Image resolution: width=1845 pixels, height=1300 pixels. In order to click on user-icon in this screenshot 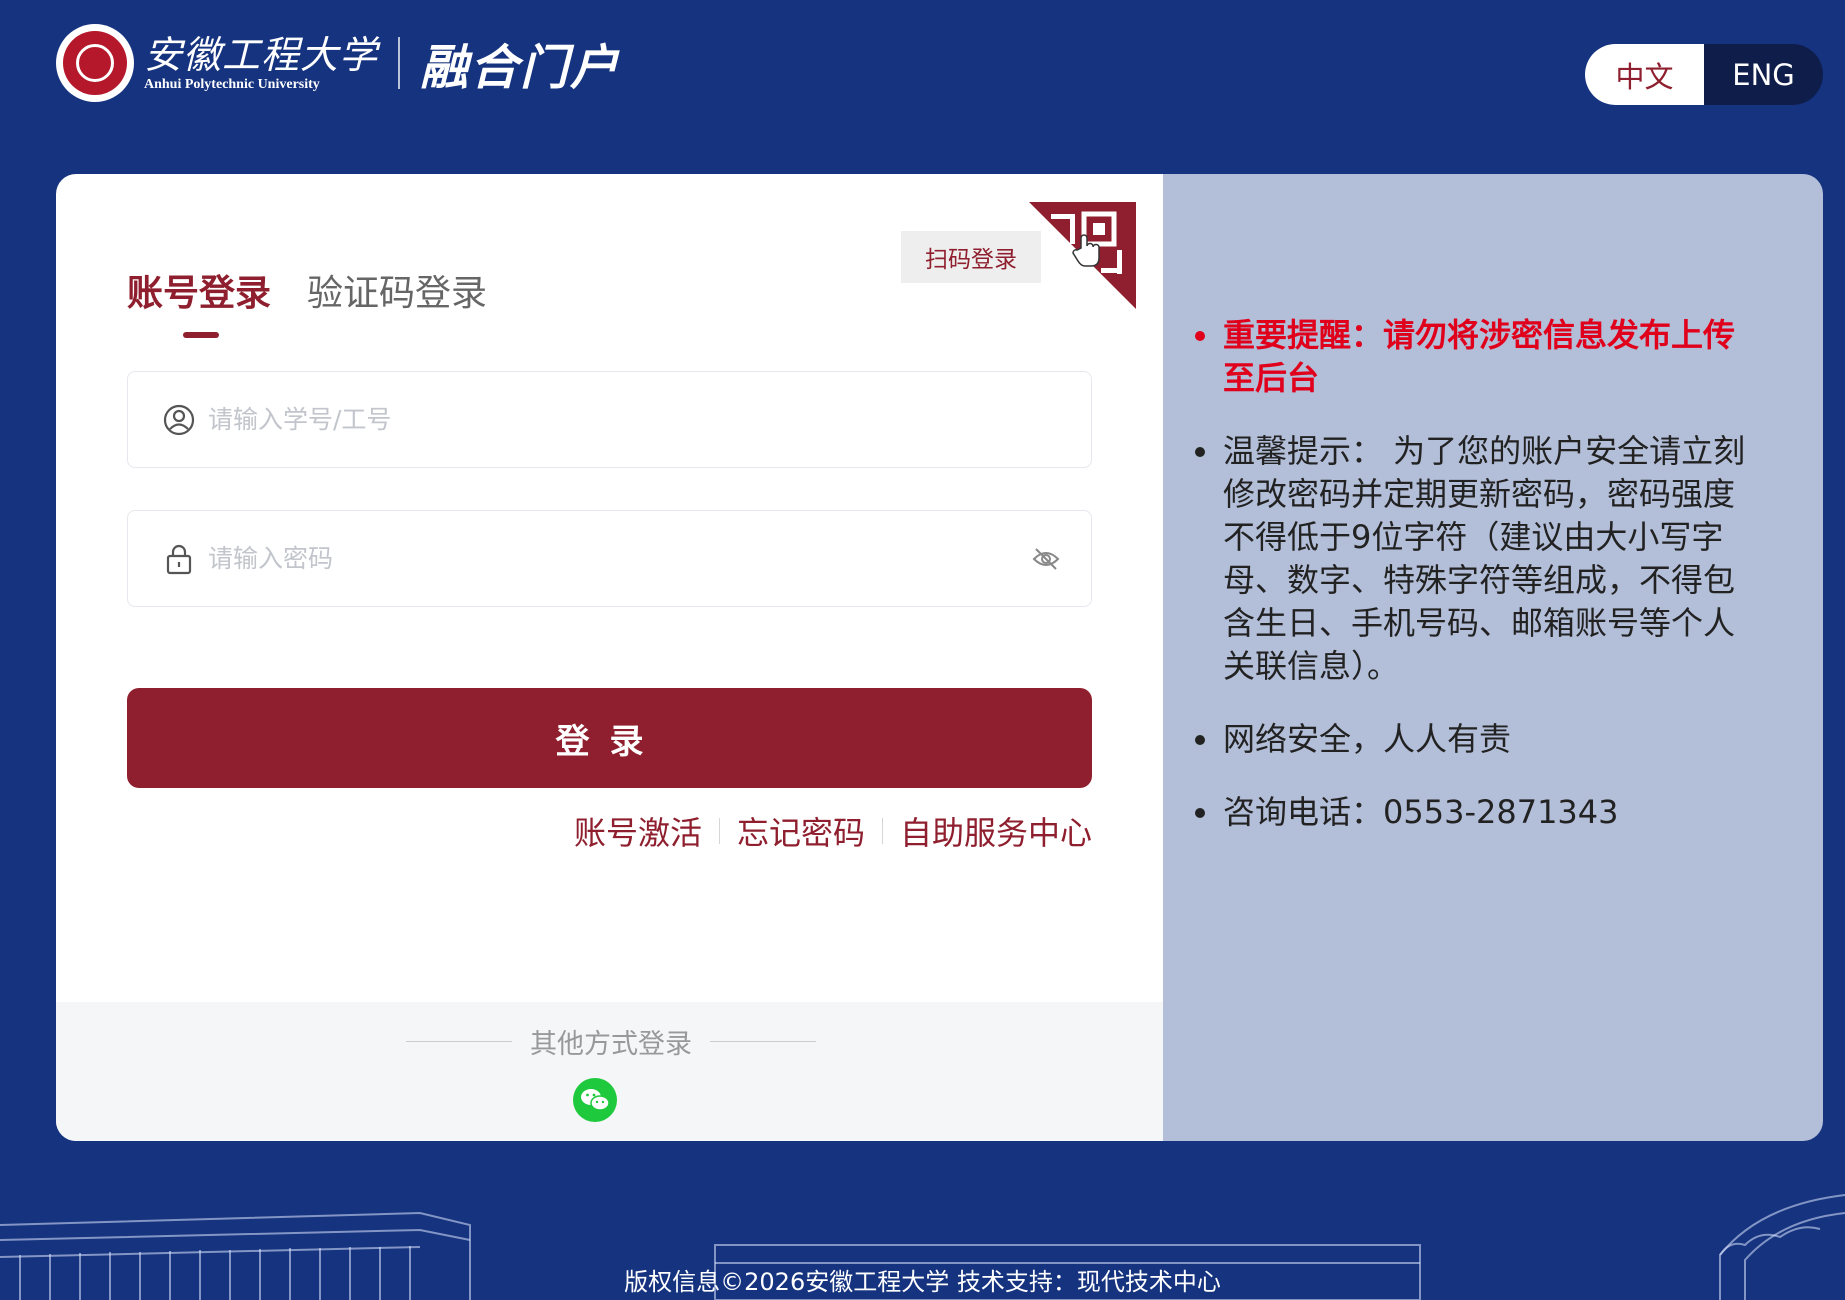, I will do `click(179, 419)`.